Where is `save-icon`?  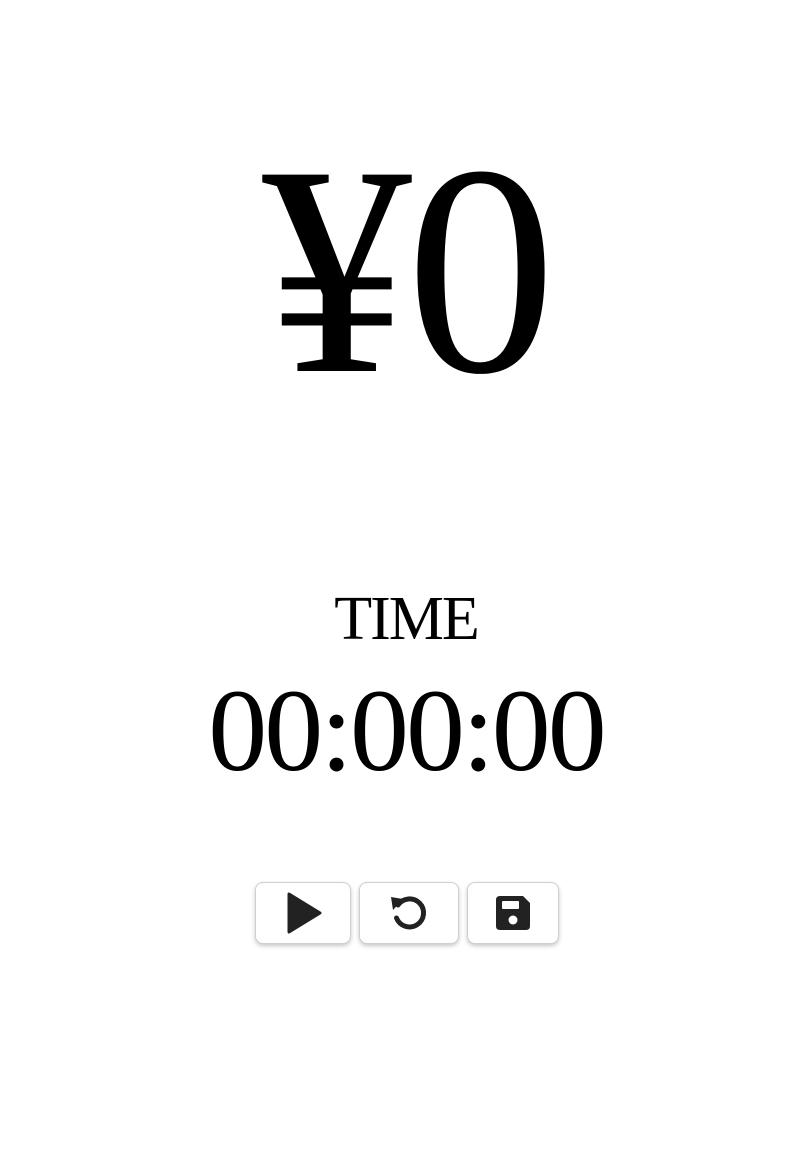 save-icon is located at coordinates (513, 913).